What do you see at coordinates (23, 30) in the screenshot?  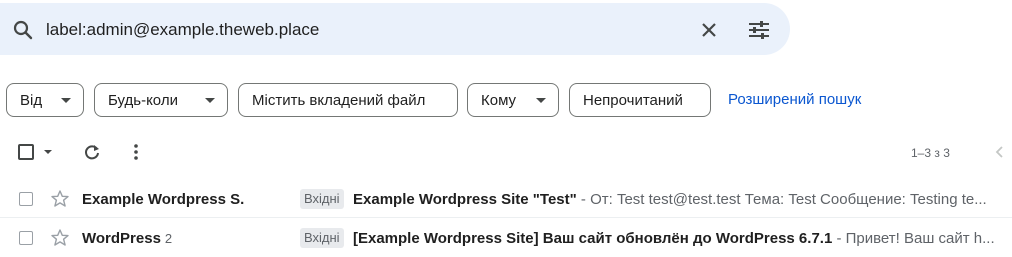 I see `search-icon` at bounding box center [23, 30].